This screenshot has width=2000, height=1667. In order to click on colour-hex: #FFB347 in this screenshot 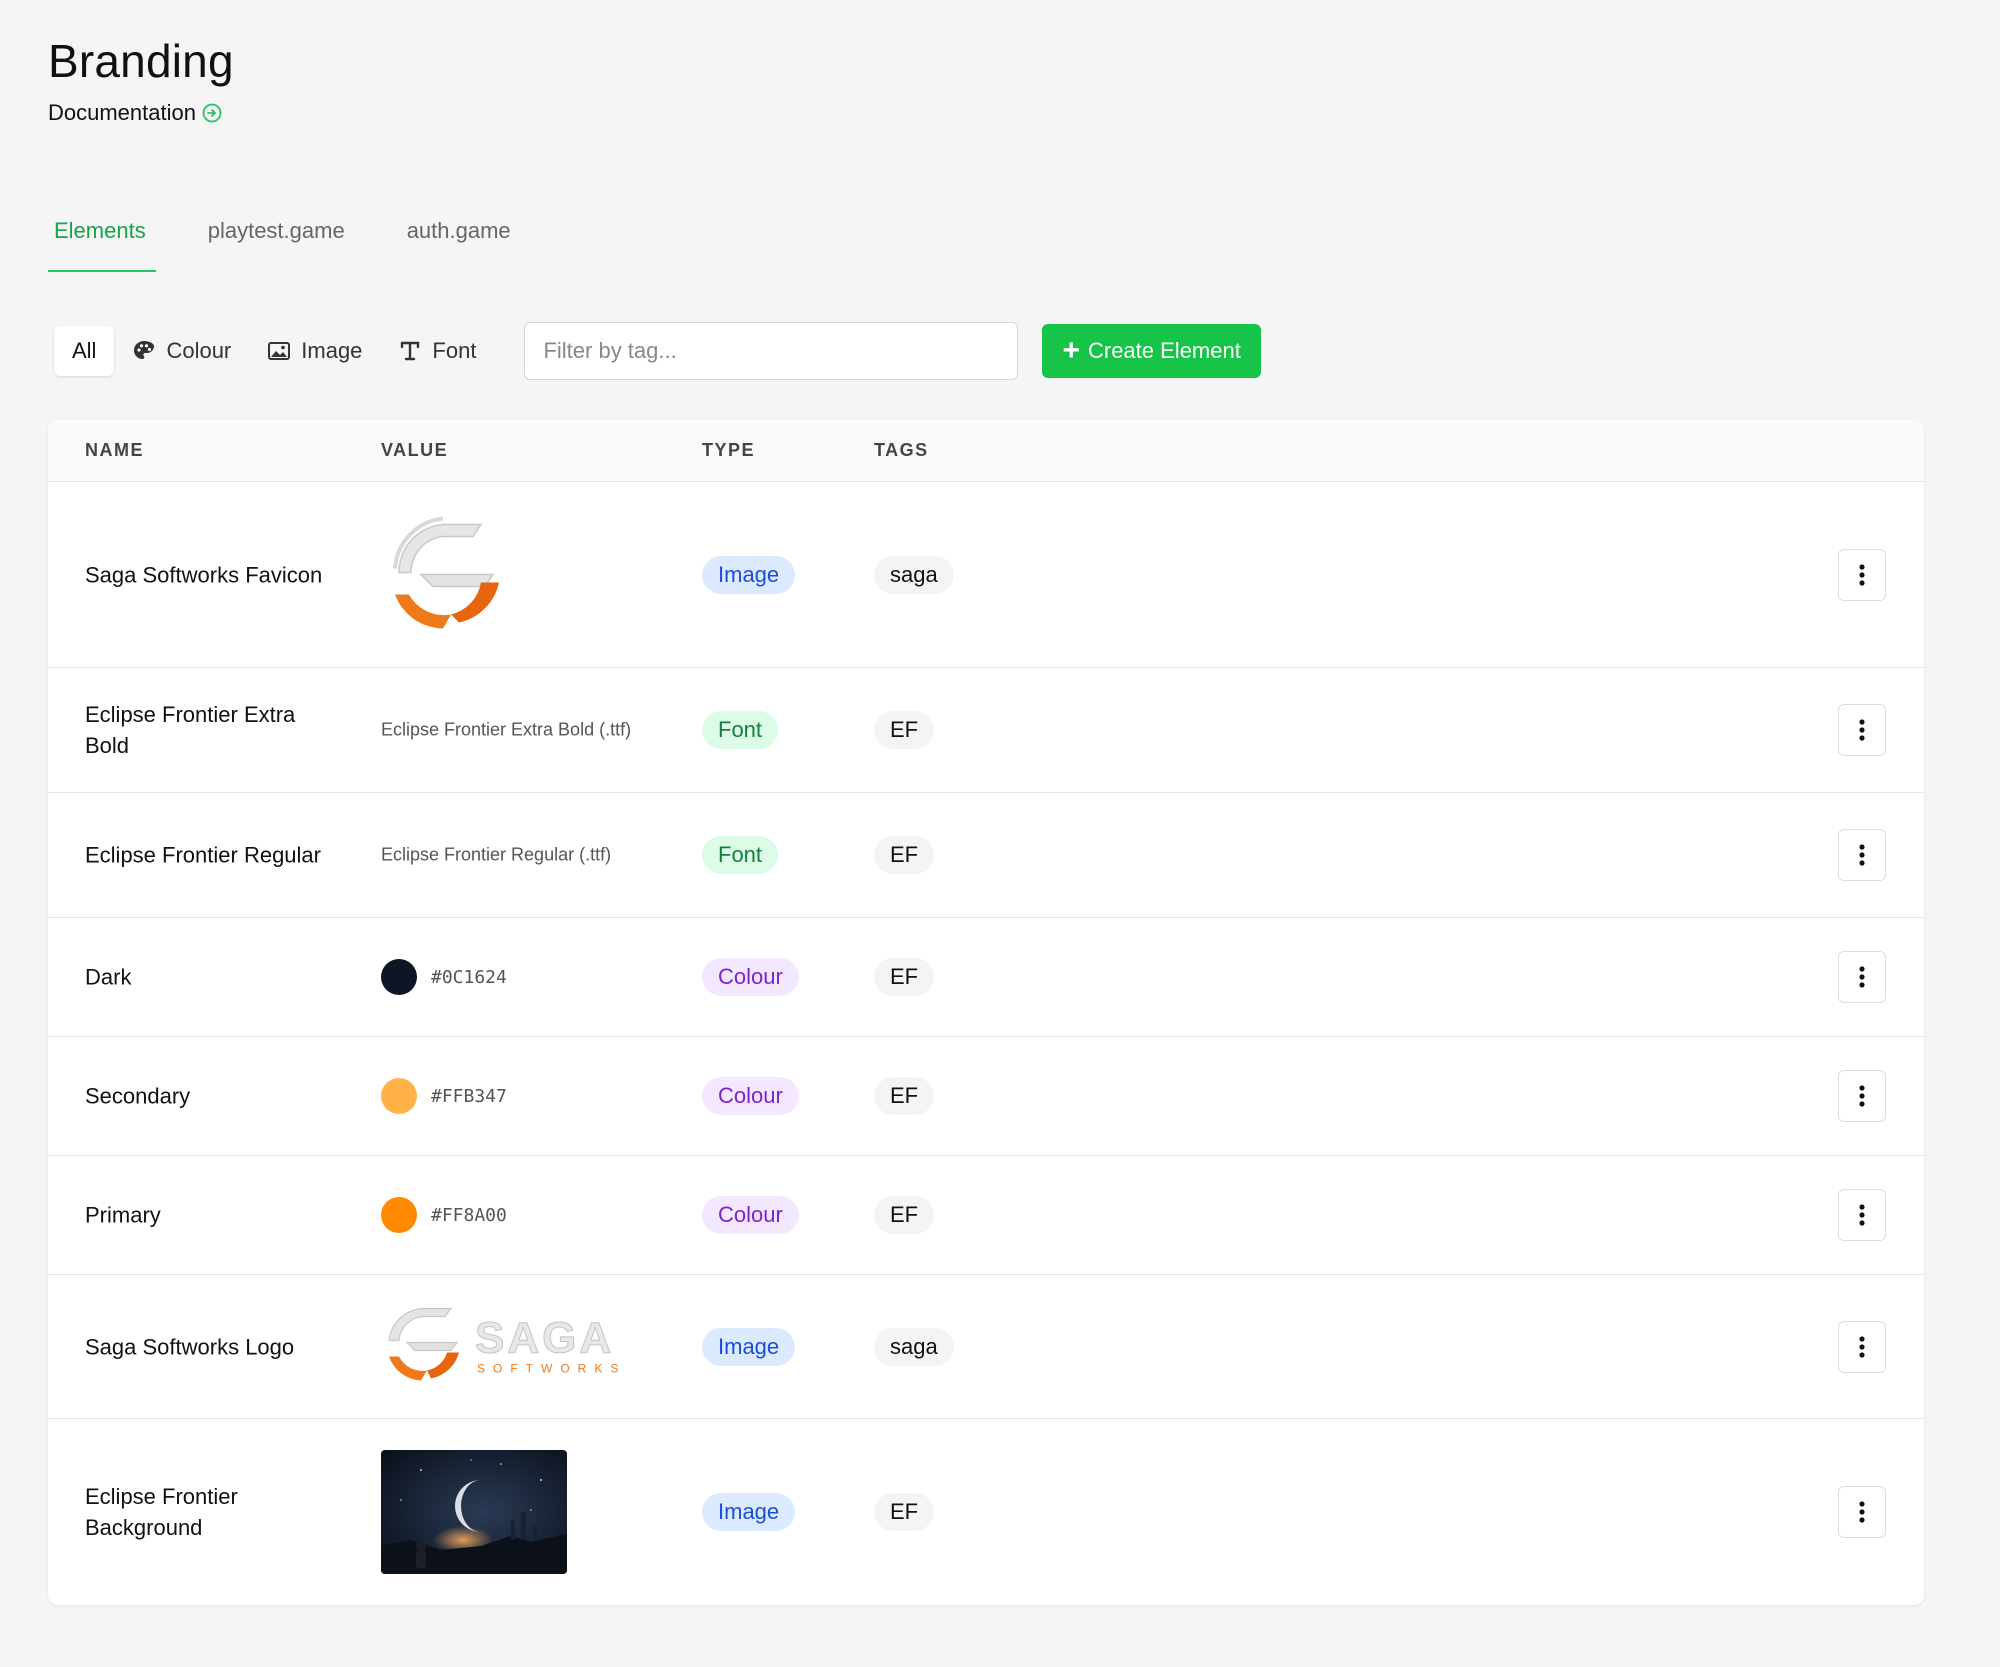, I will do `click(469, 1096)`.